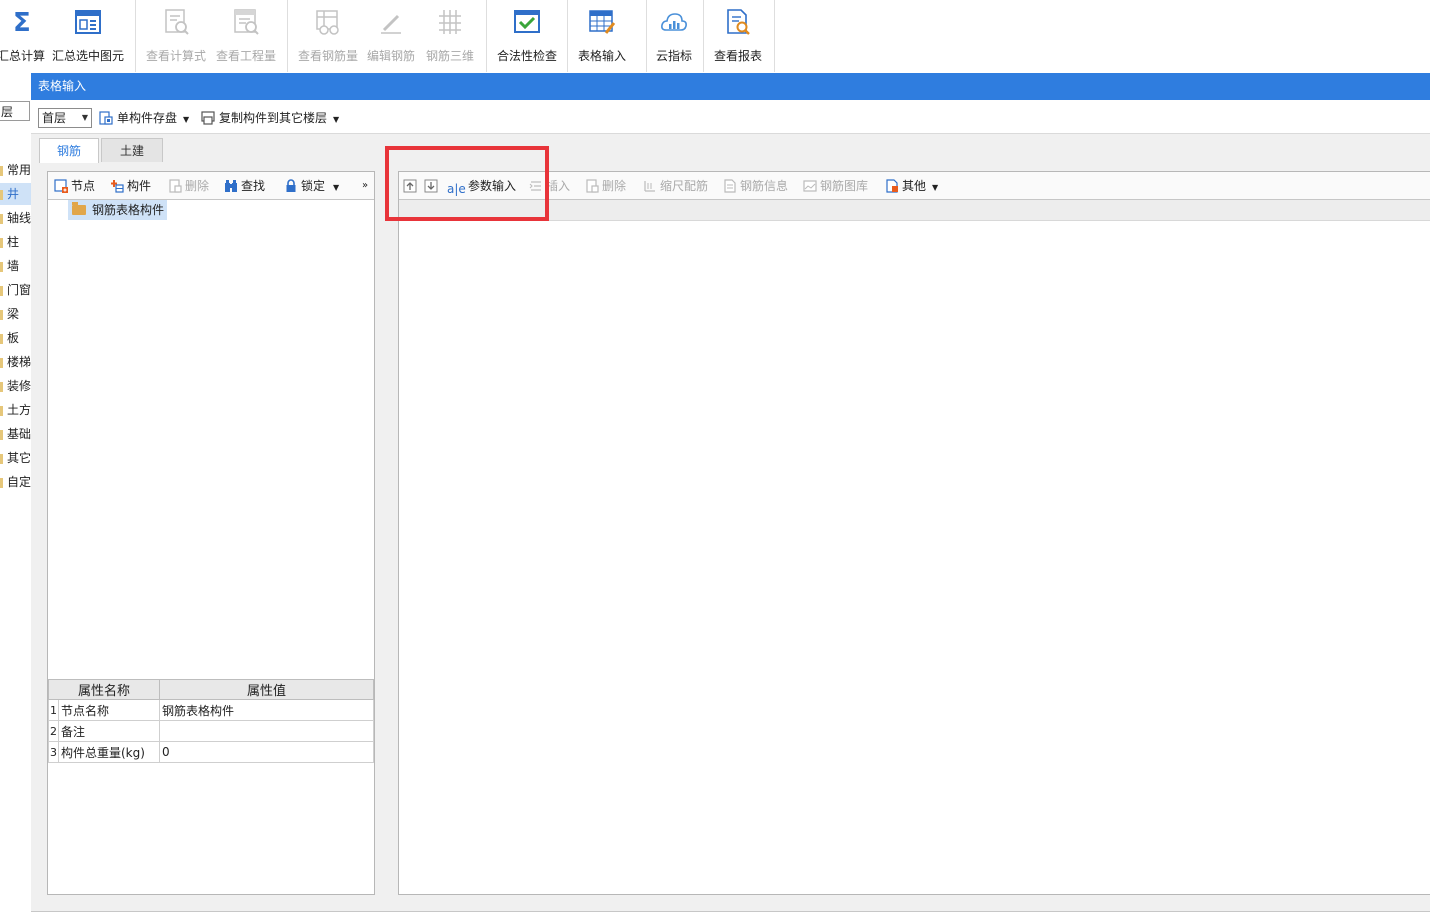  I want to click on arrow-down-icon, so click(431, 186).